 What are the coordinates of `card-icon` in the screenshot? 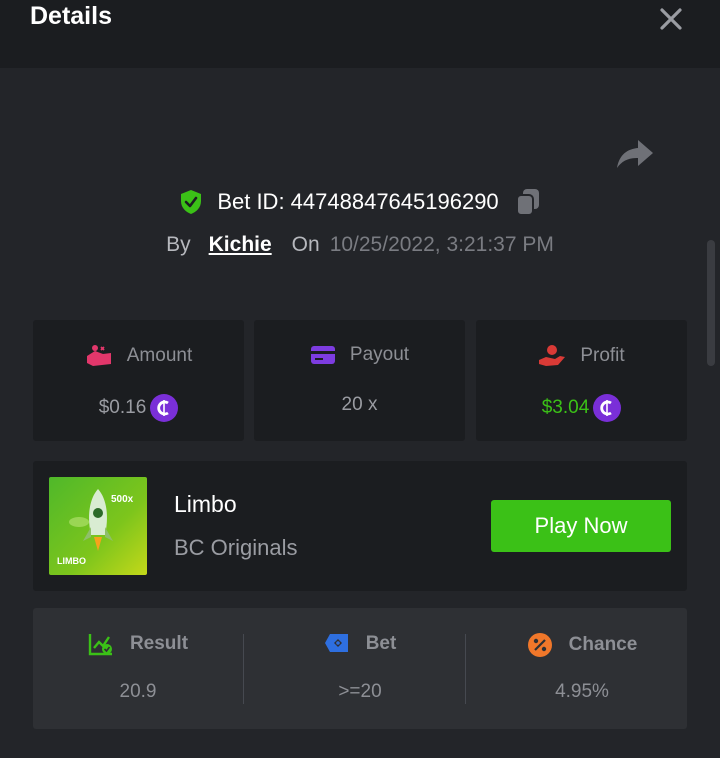 It's located at (322, 355).